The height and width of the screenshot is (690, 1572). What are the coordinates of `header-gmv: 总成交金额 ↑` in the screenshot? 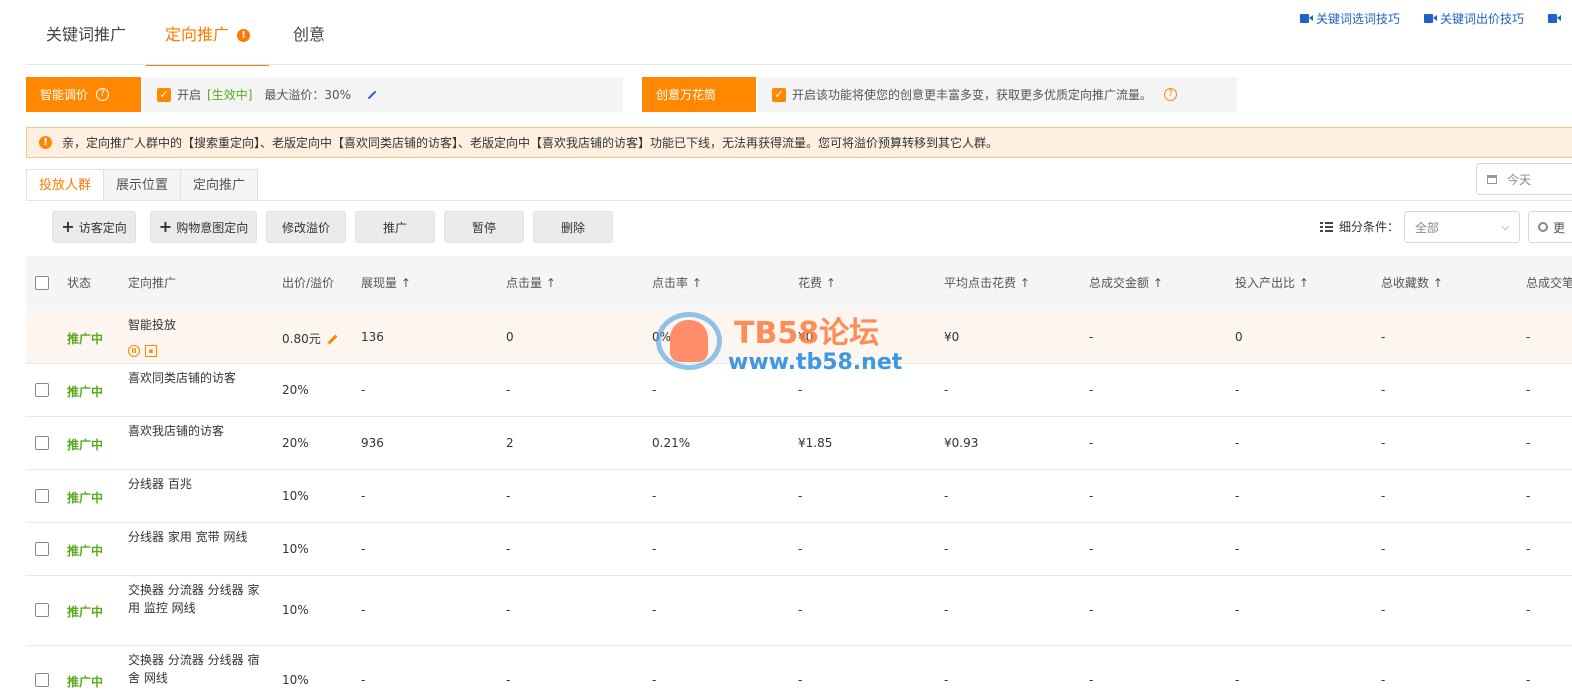 It's located at (1126, 282).